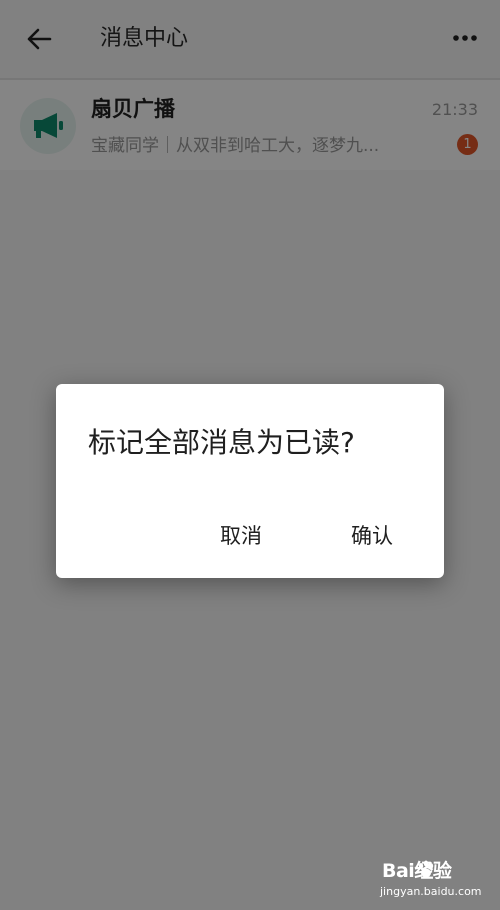 The image size is (500, 910). Describe the element at coordinates (221, 442) in the screenshot. I see `dialog-title: 标记全部消息为已读?` at that location.